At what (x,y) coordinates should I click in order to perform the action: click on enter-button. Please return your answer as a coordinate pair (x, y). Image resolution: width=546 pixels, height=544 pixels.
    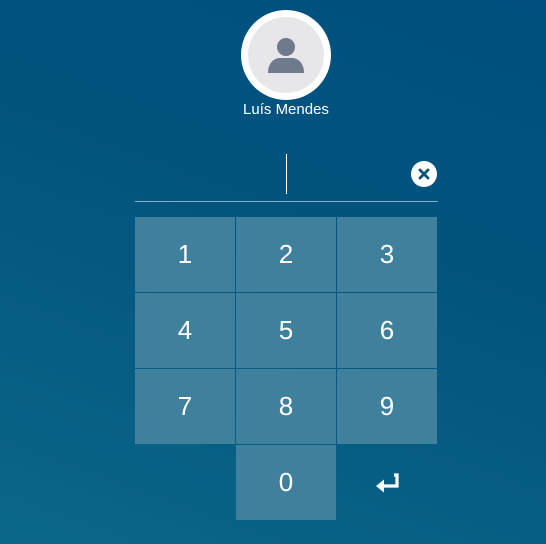
    Looking at the image, I should click on (387, 482).